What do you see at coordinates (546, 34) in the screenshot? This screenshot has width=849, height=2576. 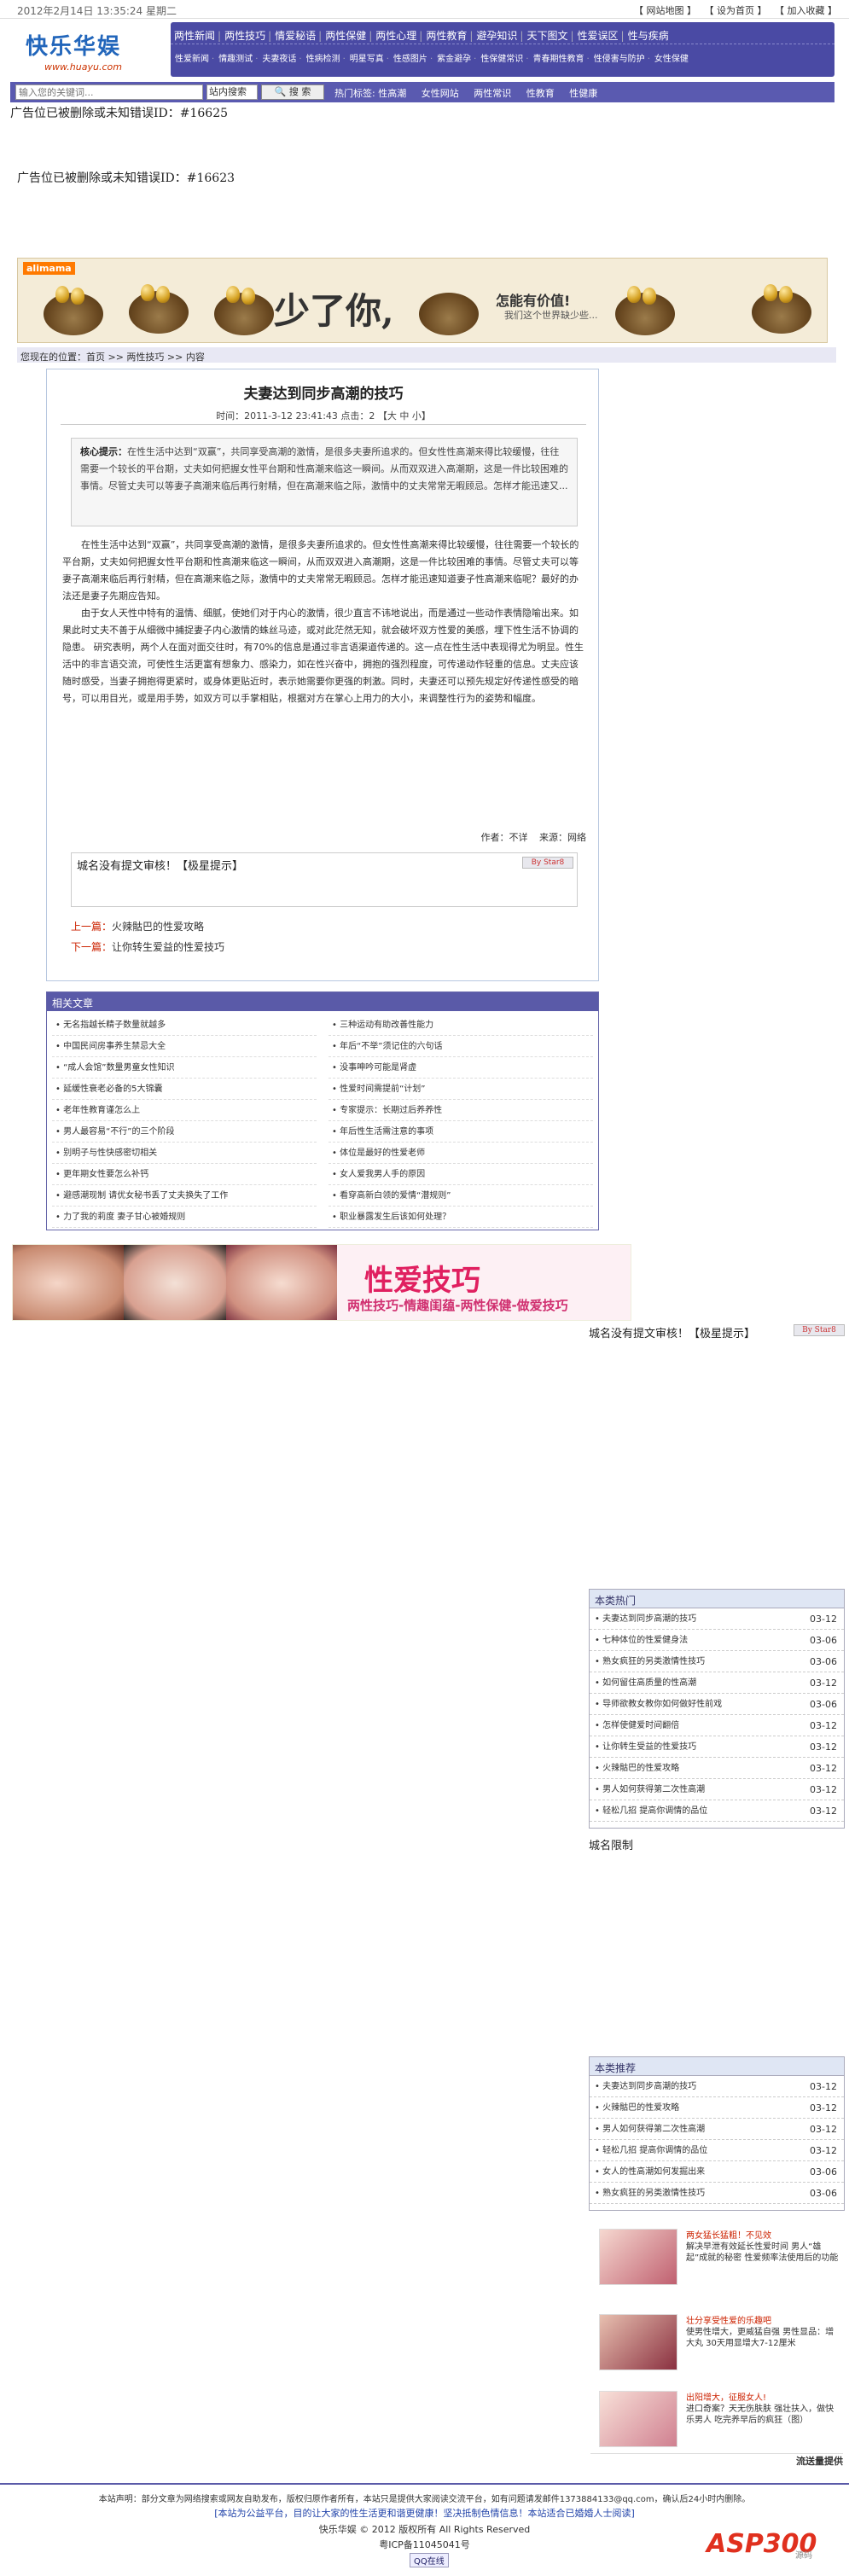 I see `nav-item-primary: 天下图文` at bounding box center [546, 34].